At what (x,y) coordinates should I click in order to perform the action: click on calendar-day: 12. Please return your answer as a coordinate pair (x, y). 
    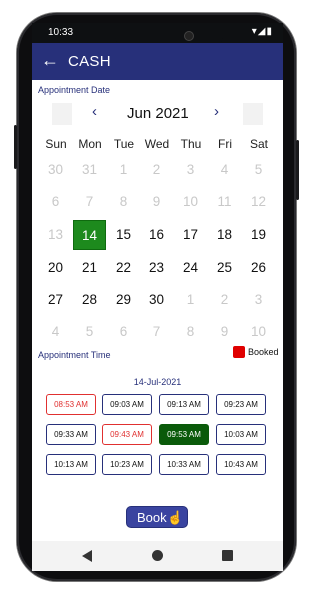
    Looking at the image, I should click on (258, 201).